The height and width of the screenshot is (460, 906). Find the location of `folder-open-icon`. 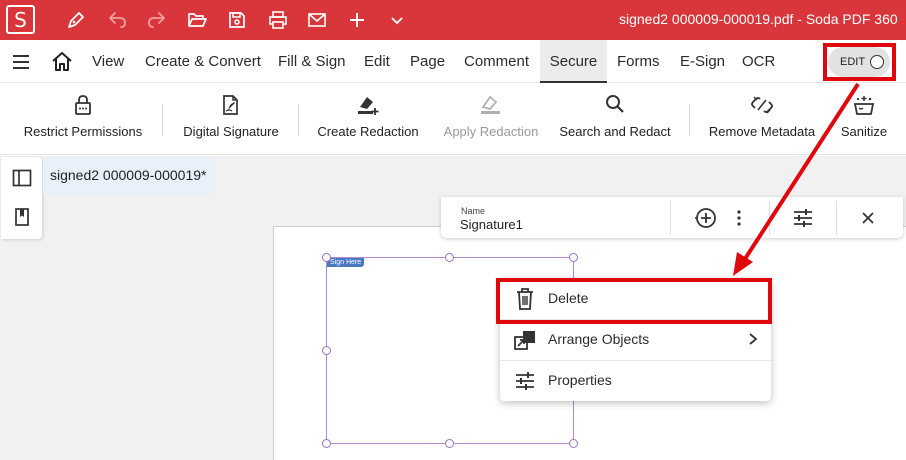

folder-open-icon is located at coordinates (197, 20).